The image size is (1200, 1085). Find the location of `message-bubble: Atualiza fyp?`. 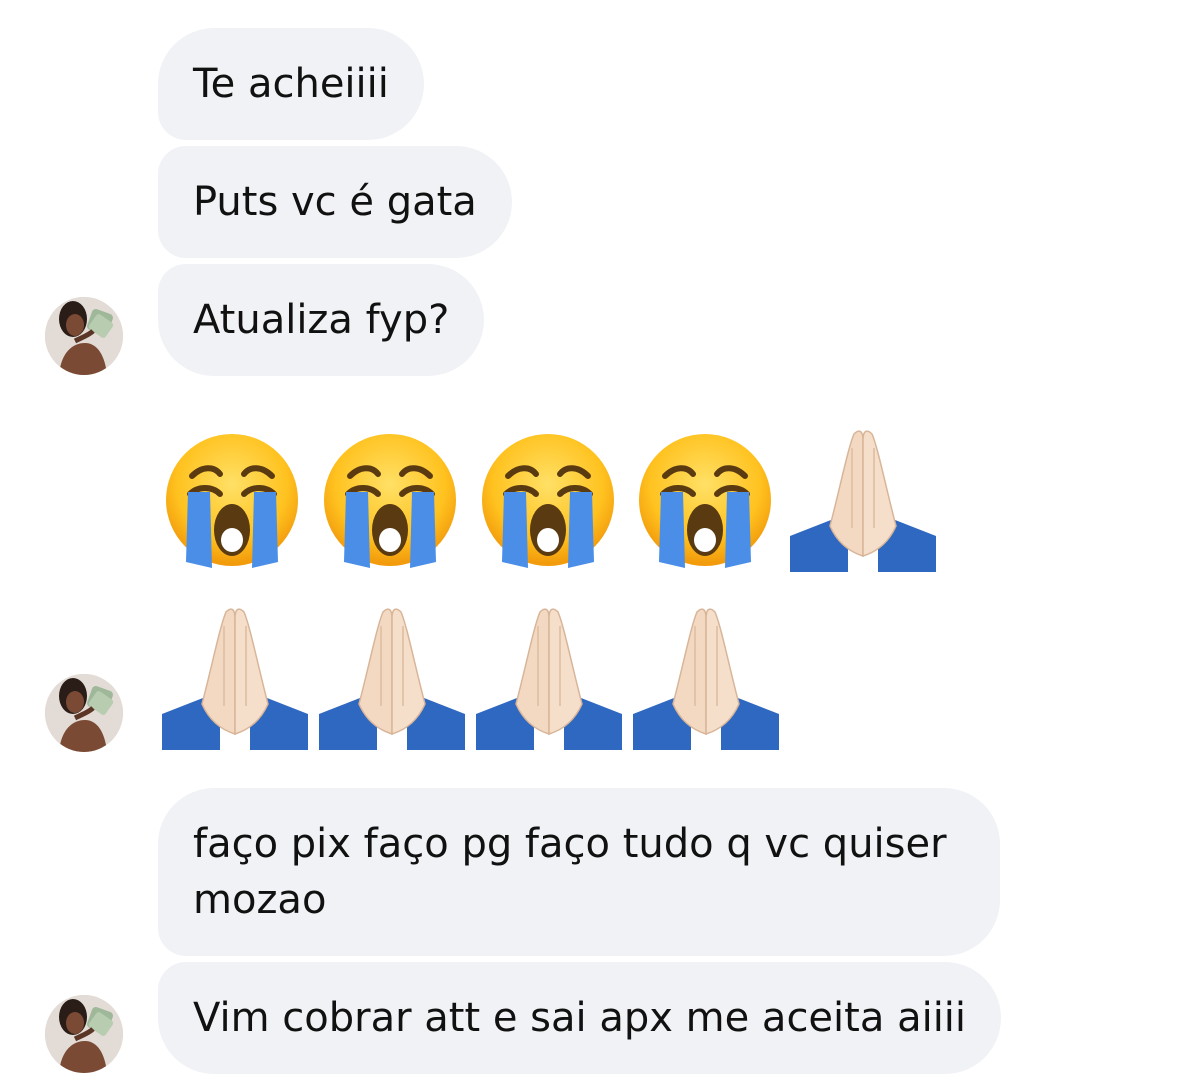

message-bubble: Atualiza fyp? is located at coordinates (321, 320).